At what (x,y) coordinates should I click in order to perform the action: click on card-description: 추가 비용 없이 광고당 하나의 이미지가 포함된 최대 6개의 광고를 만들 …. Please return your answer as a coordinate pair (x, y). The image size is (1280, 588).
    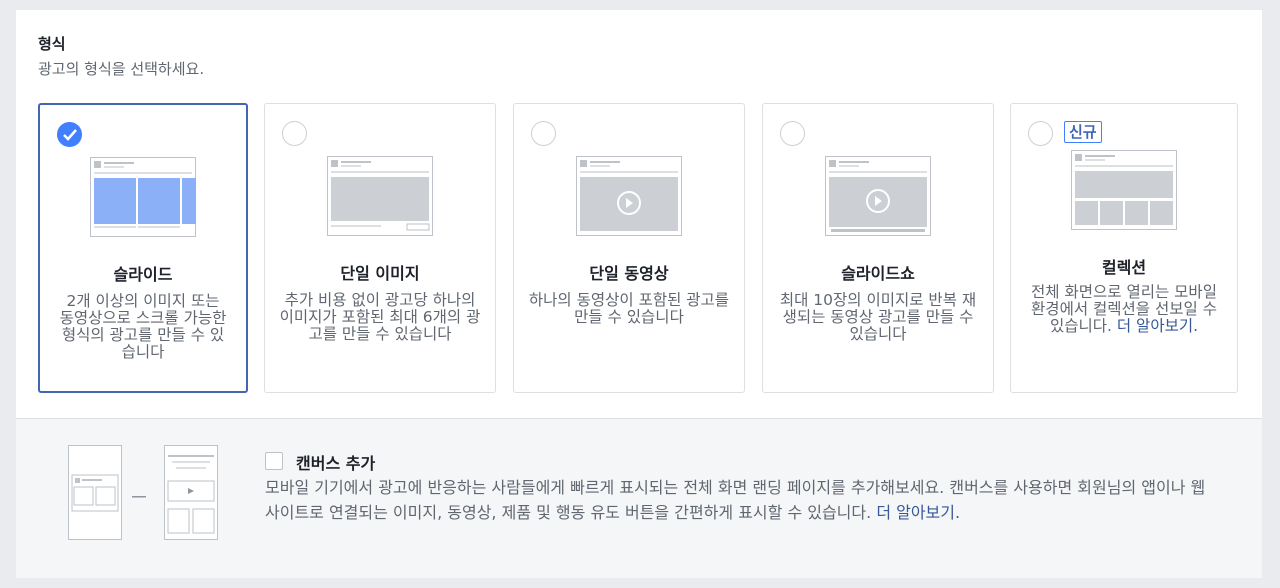
    Looking at the image, I should click on (380, 317).